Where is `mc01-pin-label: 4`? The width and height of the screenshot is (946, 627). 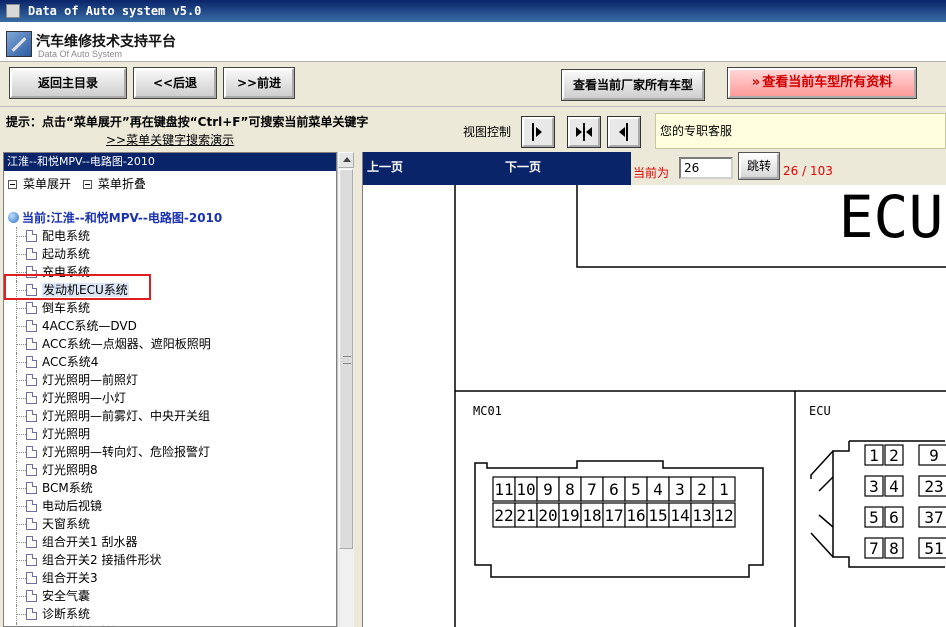 mc01-pin-label: 4 is located at coordinates (658, 489).